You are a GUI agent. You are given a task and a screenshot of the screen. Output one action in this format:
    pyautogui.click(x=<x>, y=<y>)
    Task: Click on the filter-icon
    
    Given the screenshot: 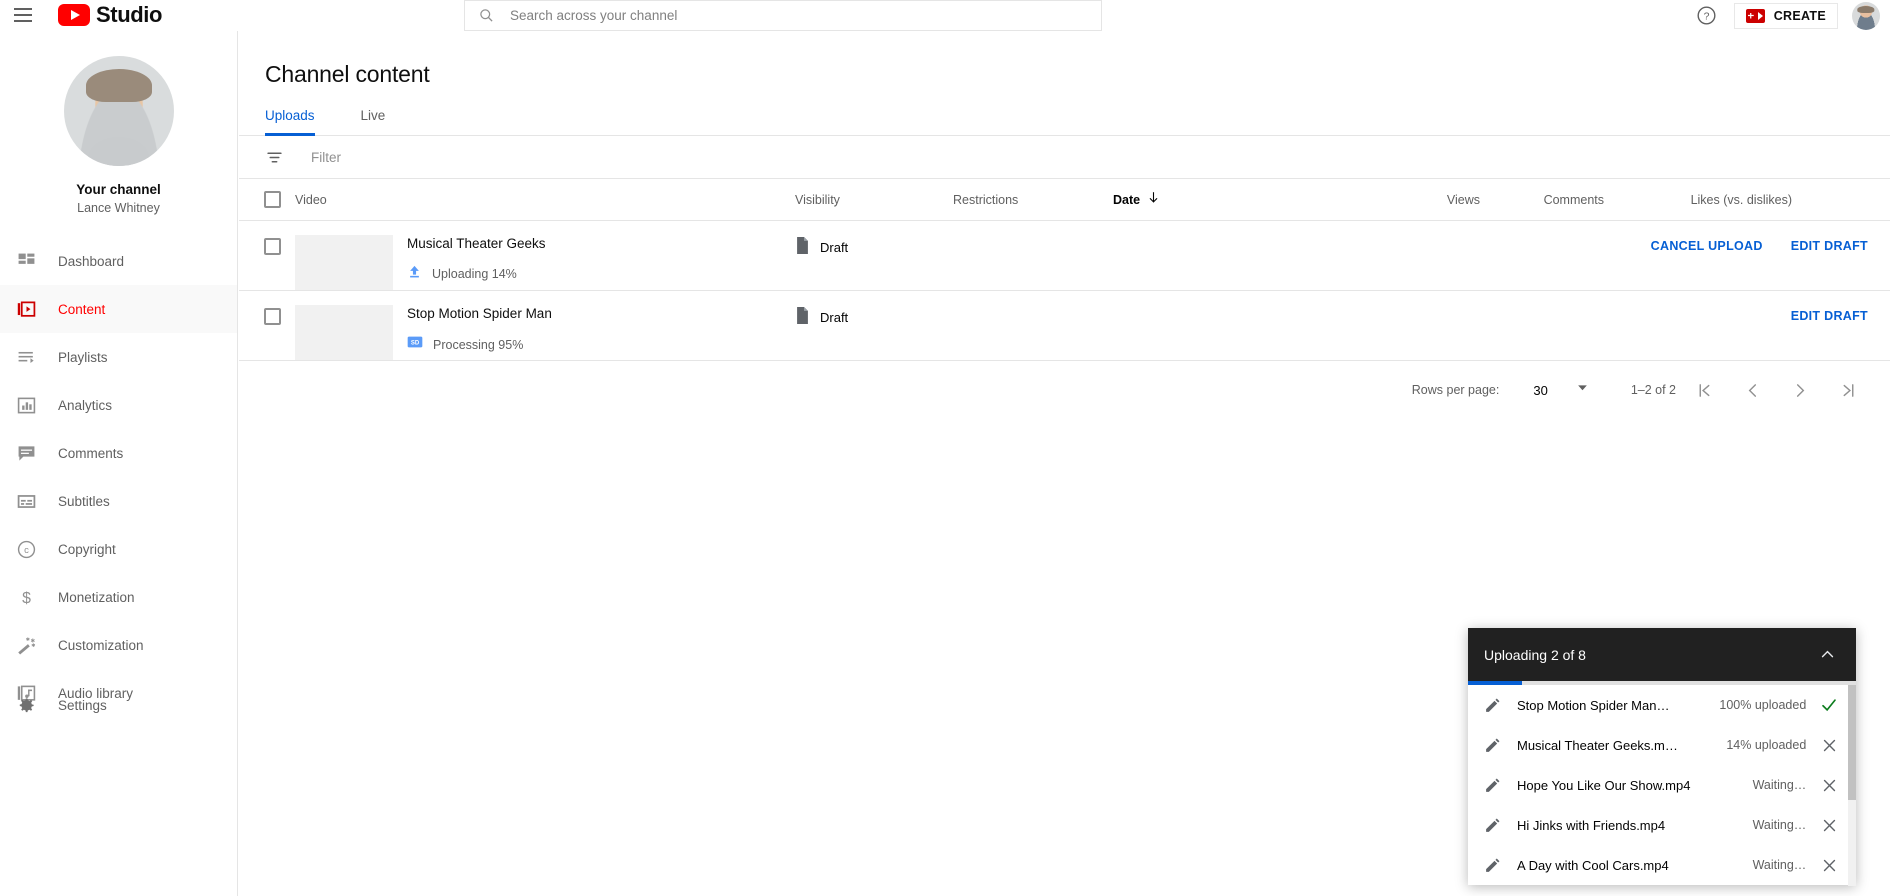 What is the action you would take?
    pyautogui.click(x=274, y=157)
    